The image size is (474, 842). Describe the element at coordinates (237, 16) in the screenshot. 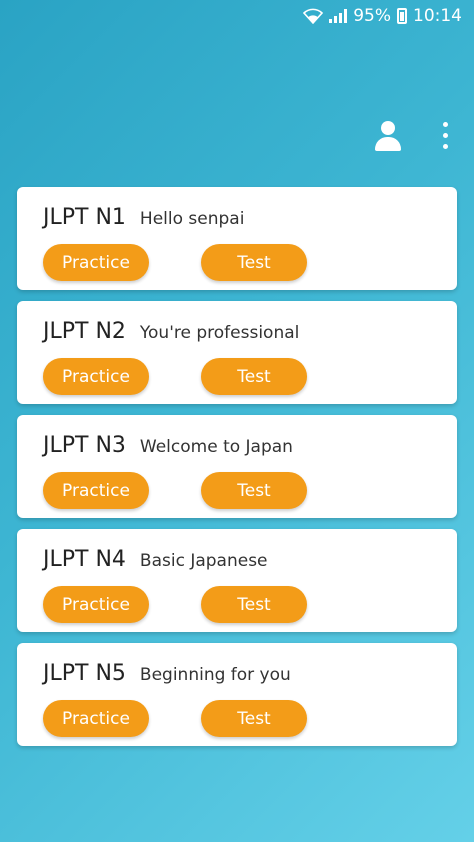

I see `status-bar: 95% 10:14` at that location.